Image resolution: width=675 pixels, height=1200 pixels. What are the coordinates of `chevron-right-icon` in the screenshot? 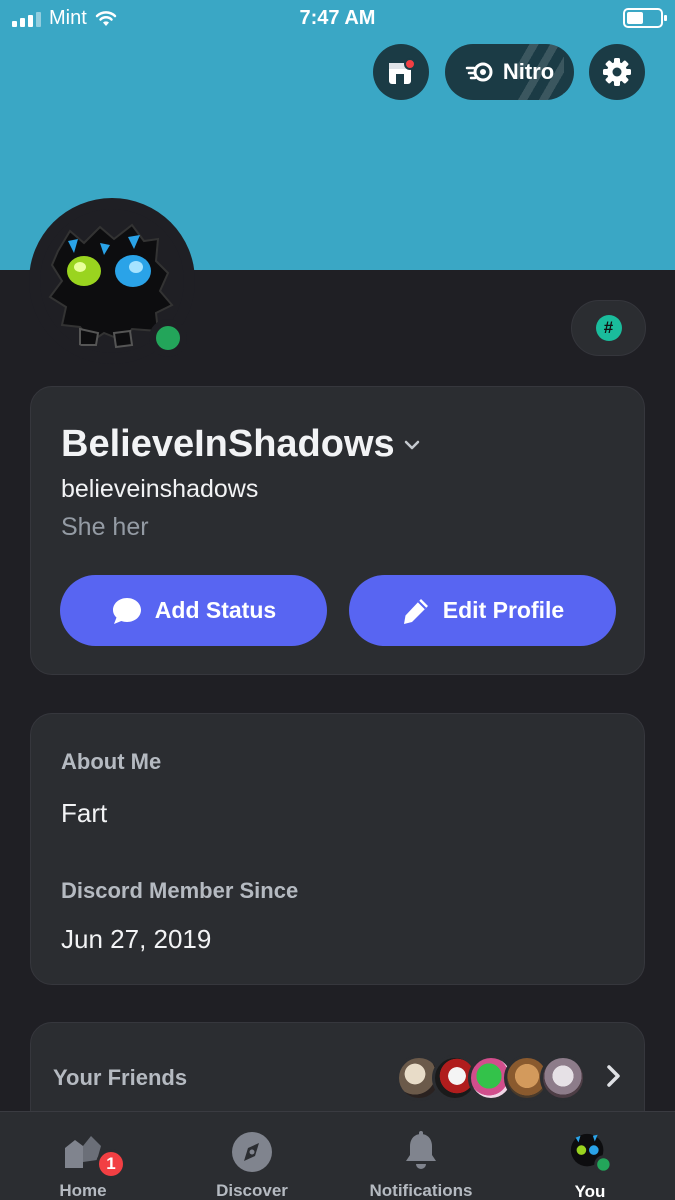 It's located at (613, 1076).